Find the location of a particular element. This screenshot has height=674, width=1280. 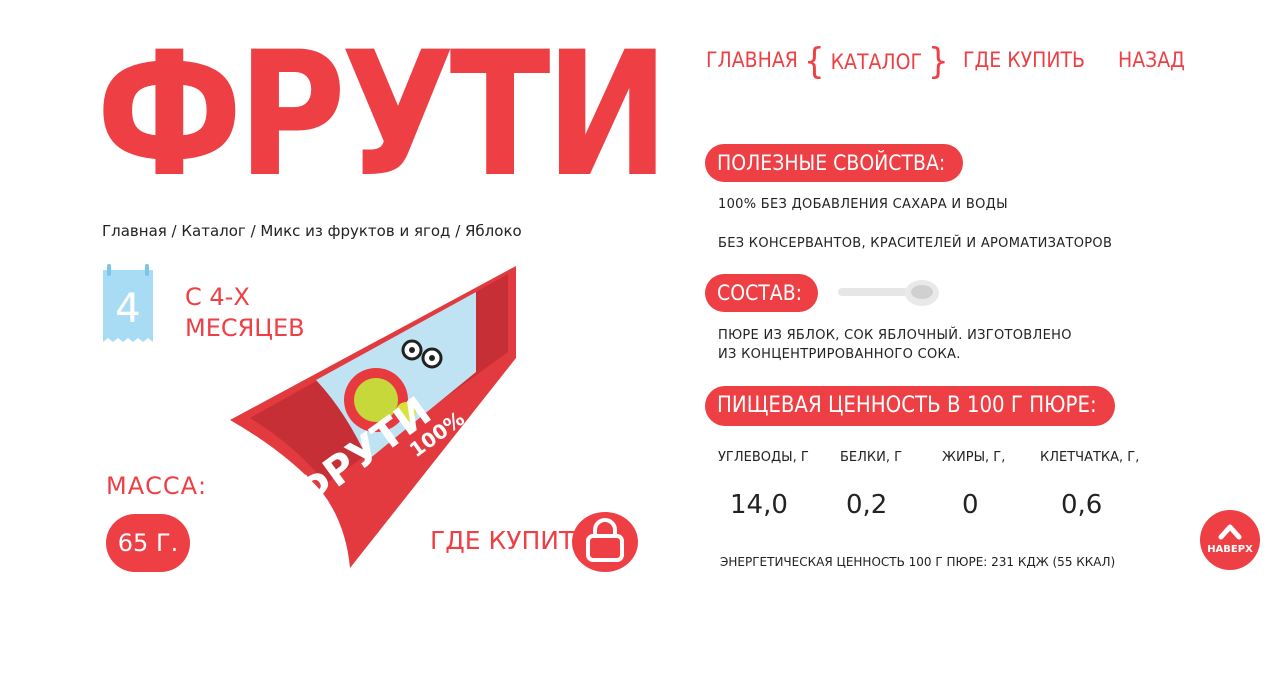

mass-value: 65 Г. is located at coordinates (148, 543).